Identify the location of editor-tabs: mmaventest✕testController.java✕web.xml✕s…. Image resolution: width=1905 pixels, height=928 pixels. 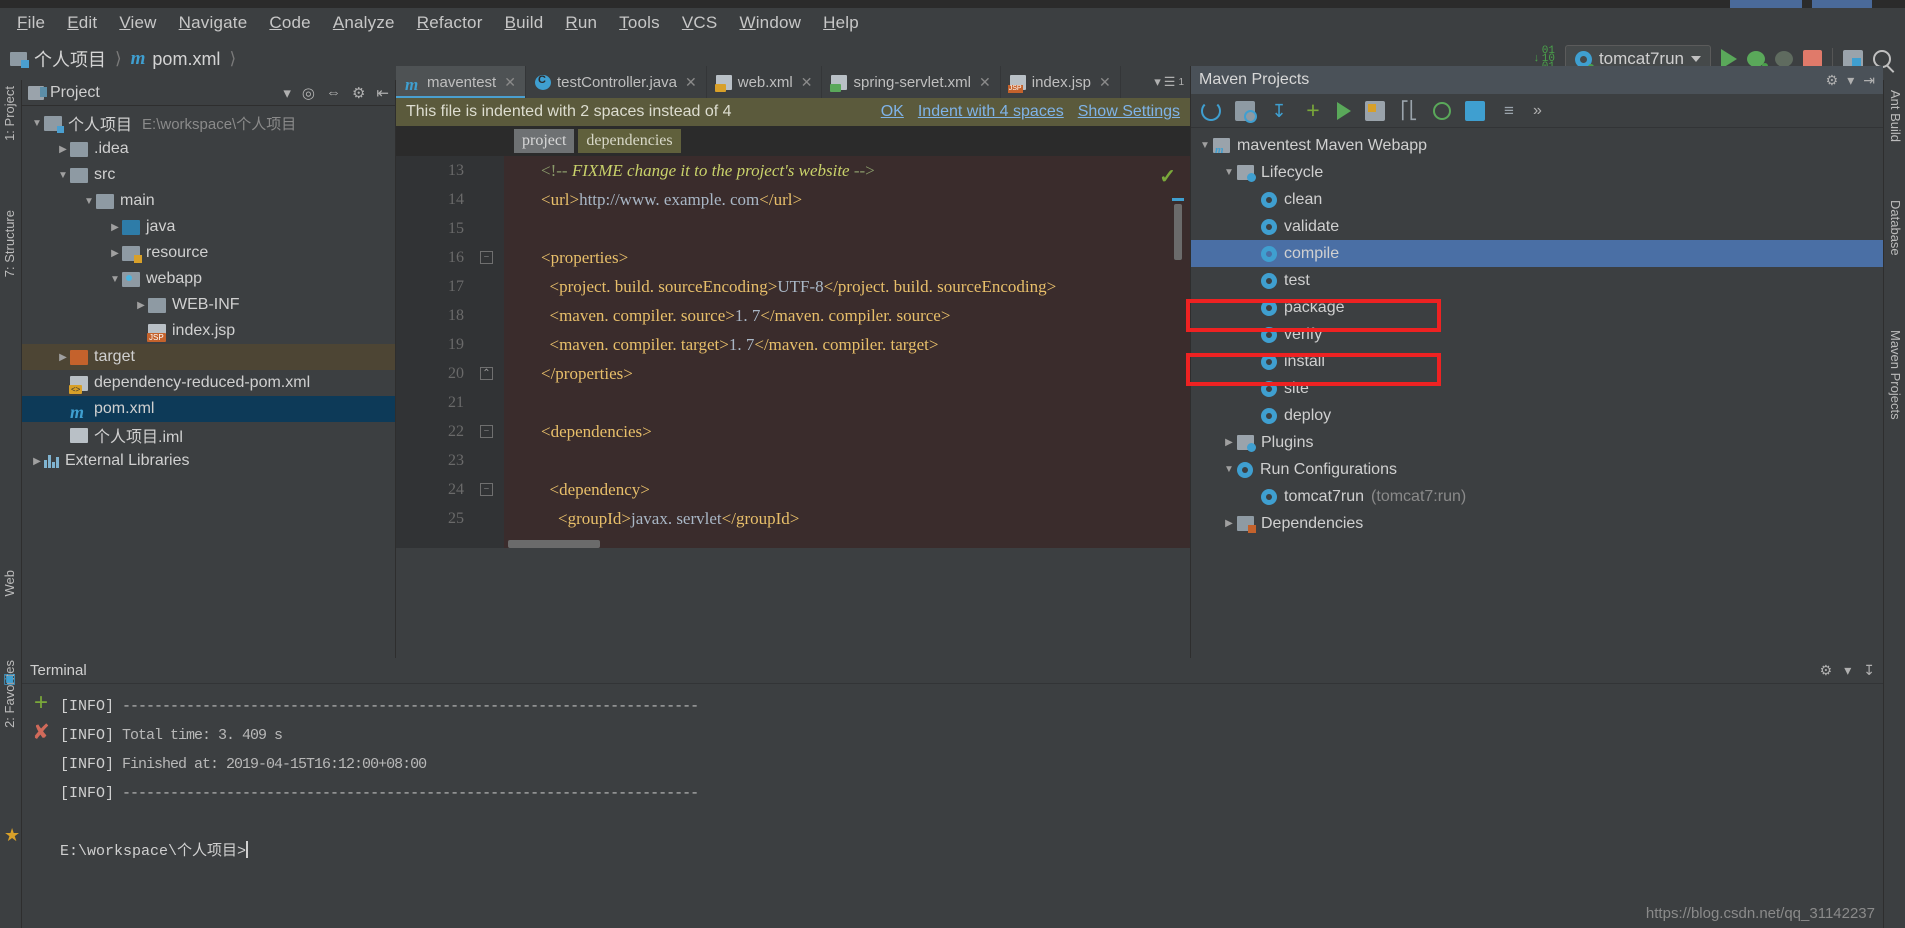
(793, 82).